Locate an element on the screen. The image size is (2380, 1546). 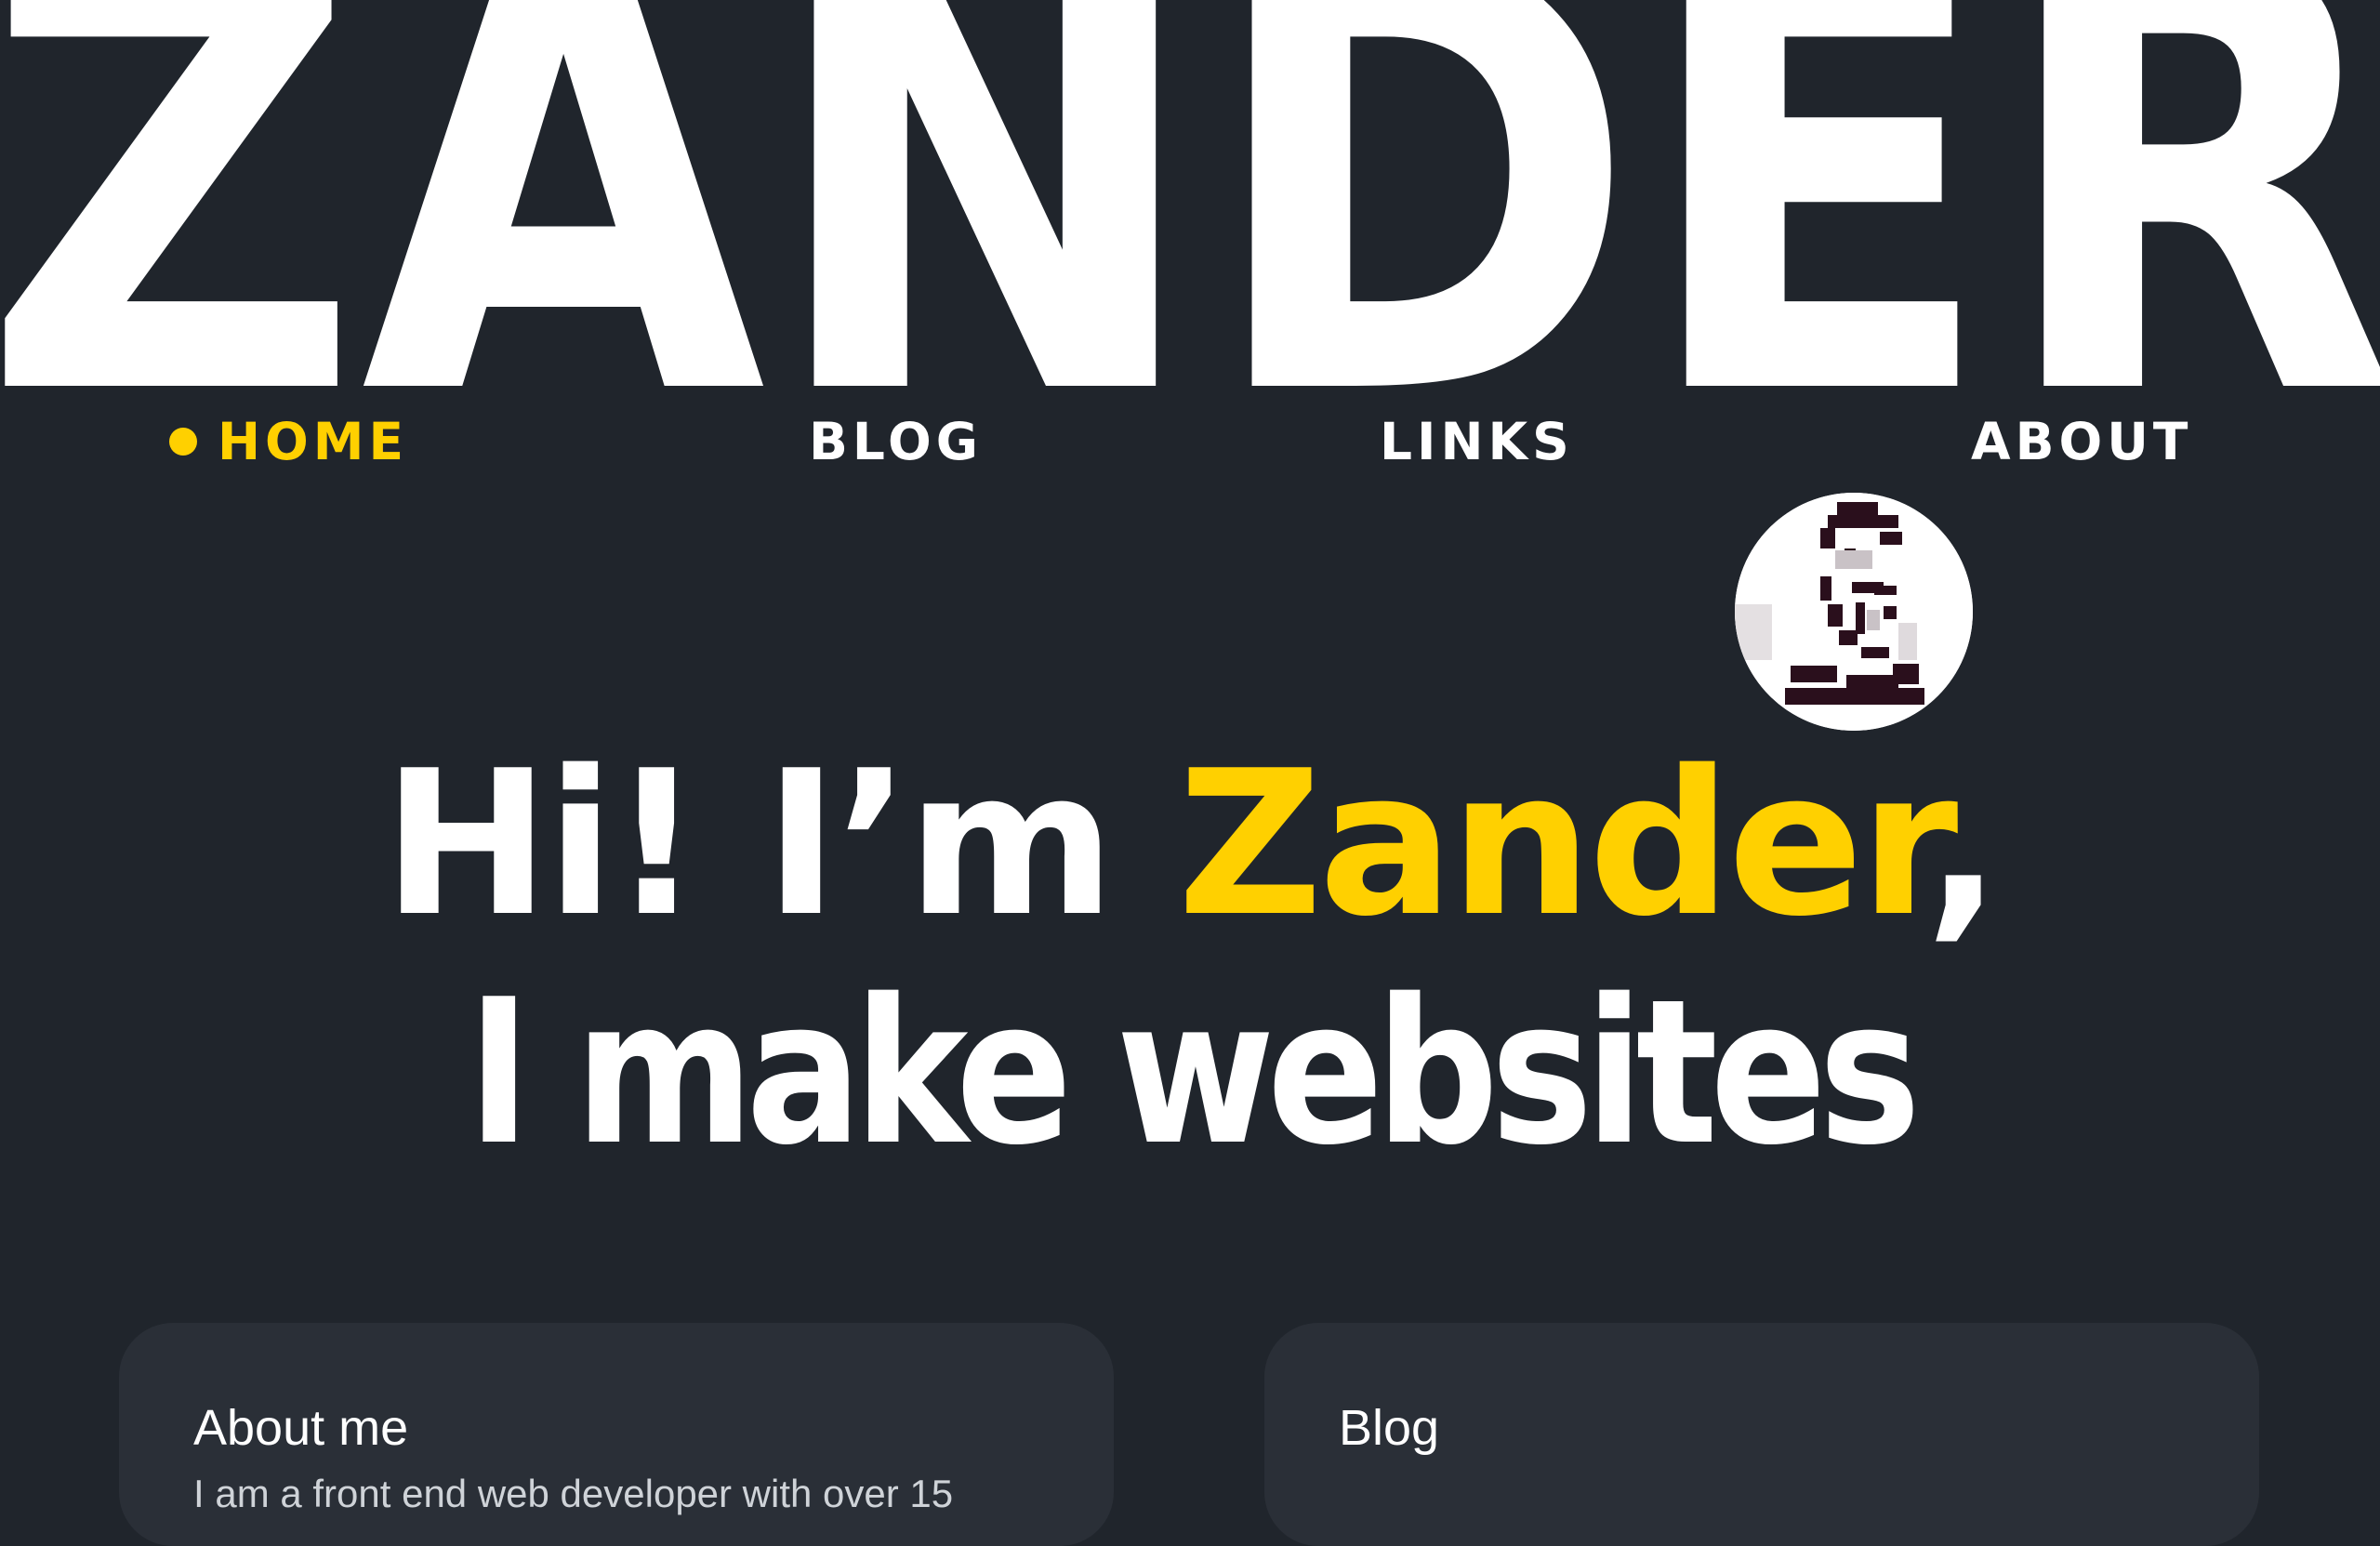
nav-blog-link: BLOG is located at coordinates (896, 441).